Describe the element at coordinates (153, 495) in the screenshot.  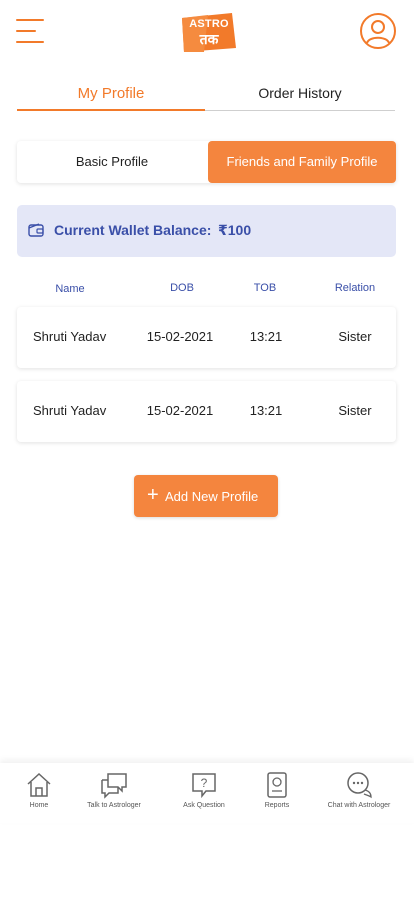
I see `plus-icon: +` at that location.